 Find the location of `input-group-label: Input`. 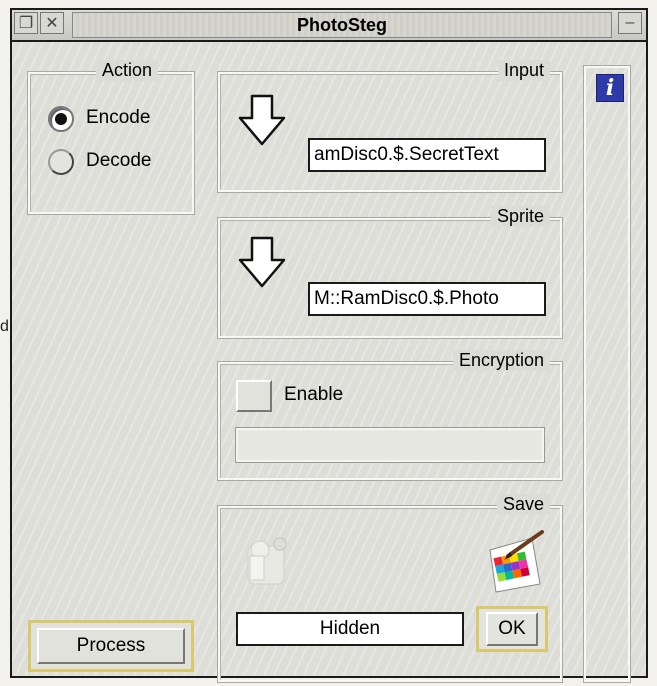

input-group-label: Input is located at coordinates (523, 70).